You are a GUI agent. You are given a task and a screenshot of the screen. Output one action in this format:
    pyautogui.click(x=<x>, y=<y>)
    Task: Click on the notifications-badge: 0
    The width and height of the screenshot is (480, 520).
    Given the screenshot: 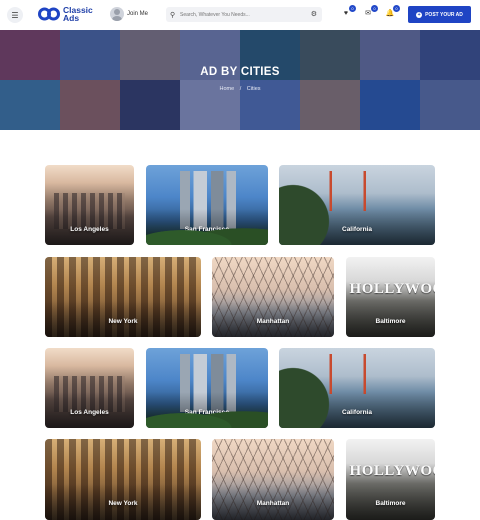 What is the action you would take?
    pyautogui.click(x=396, y=8)
    